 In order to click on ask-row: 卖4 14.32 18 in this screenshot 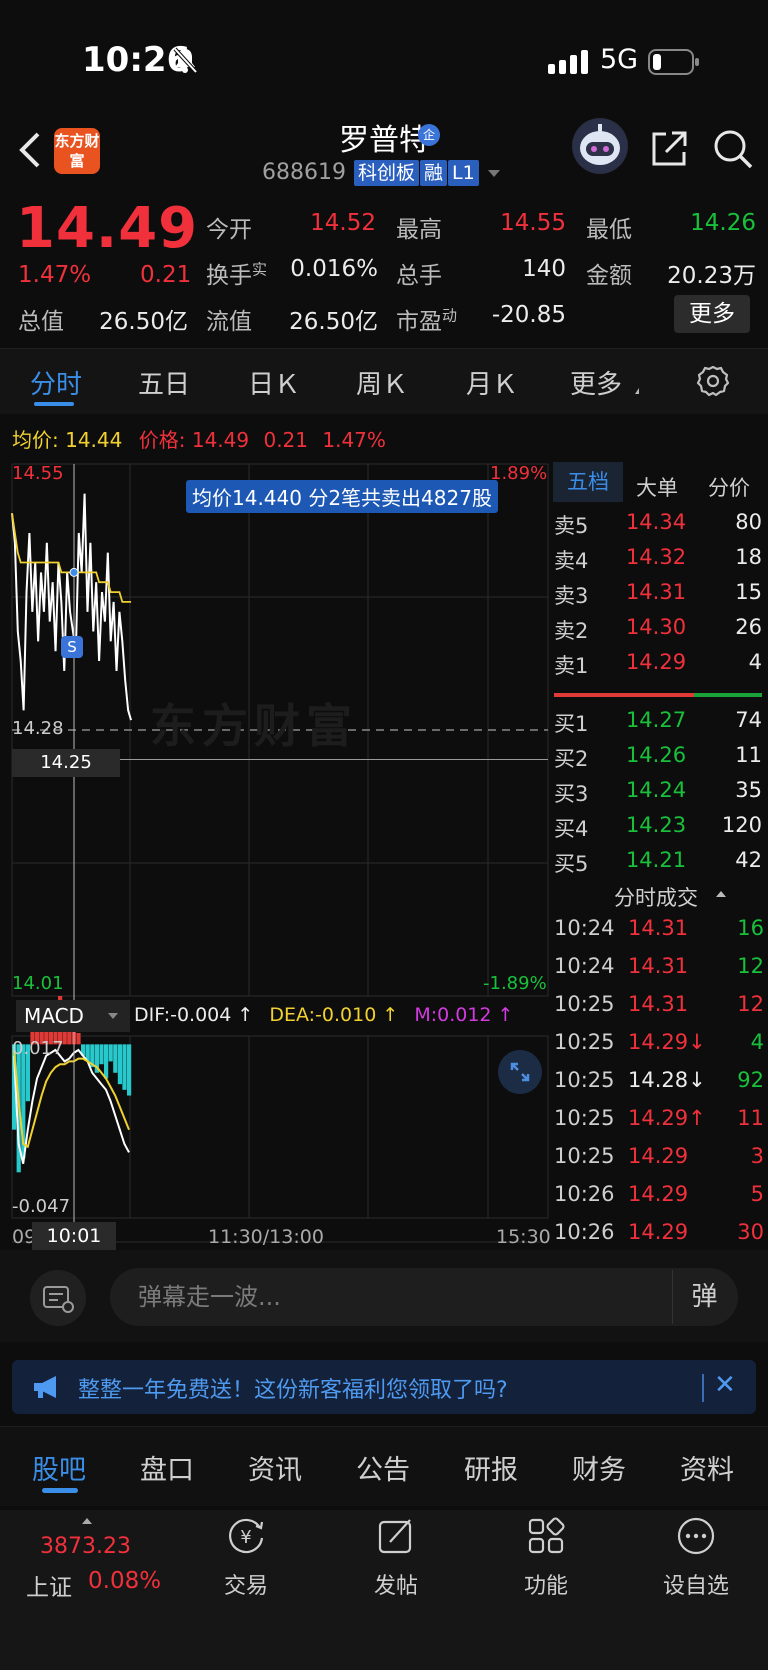, I will do `click(658, 562)`.